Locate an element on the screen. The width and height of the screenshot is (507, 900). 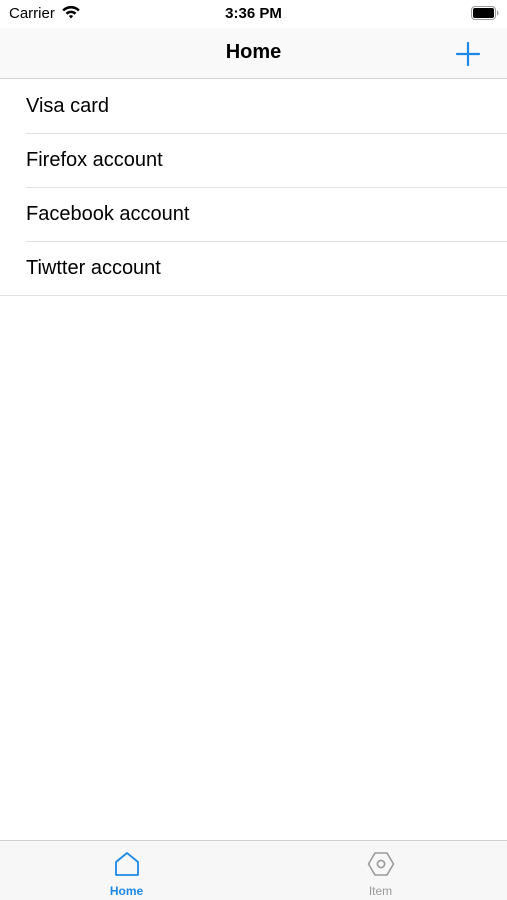
tab-home-label: Home is located at coordinates (126, 891).